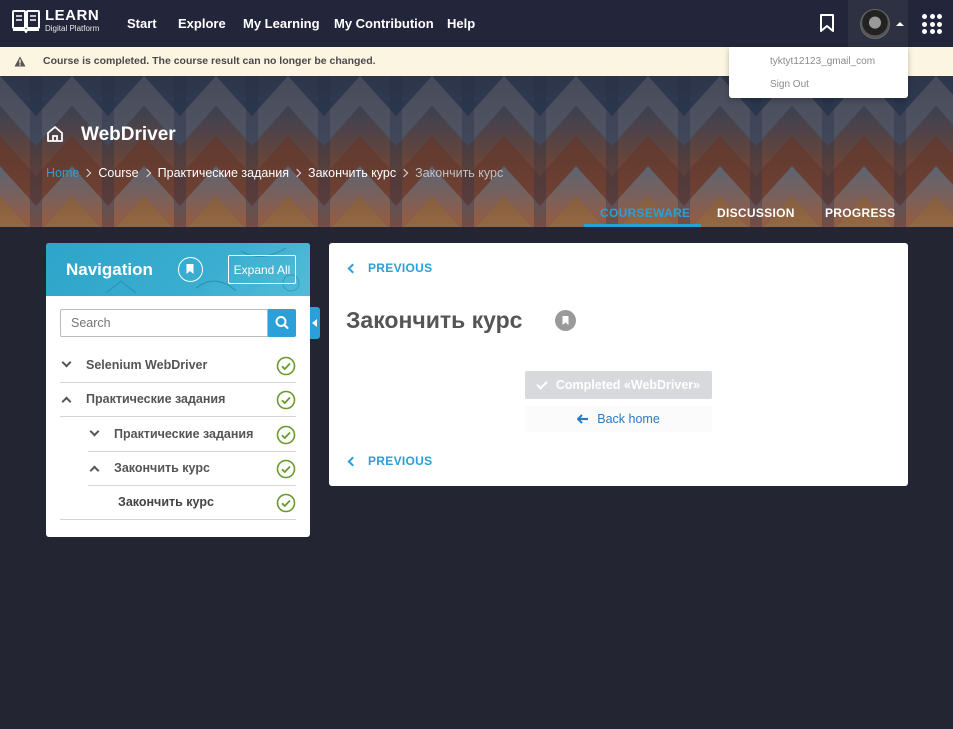 The height and width of the screenshot is (729, 953). I want to click on breadcrumb-home: Home, so click(62, 173).